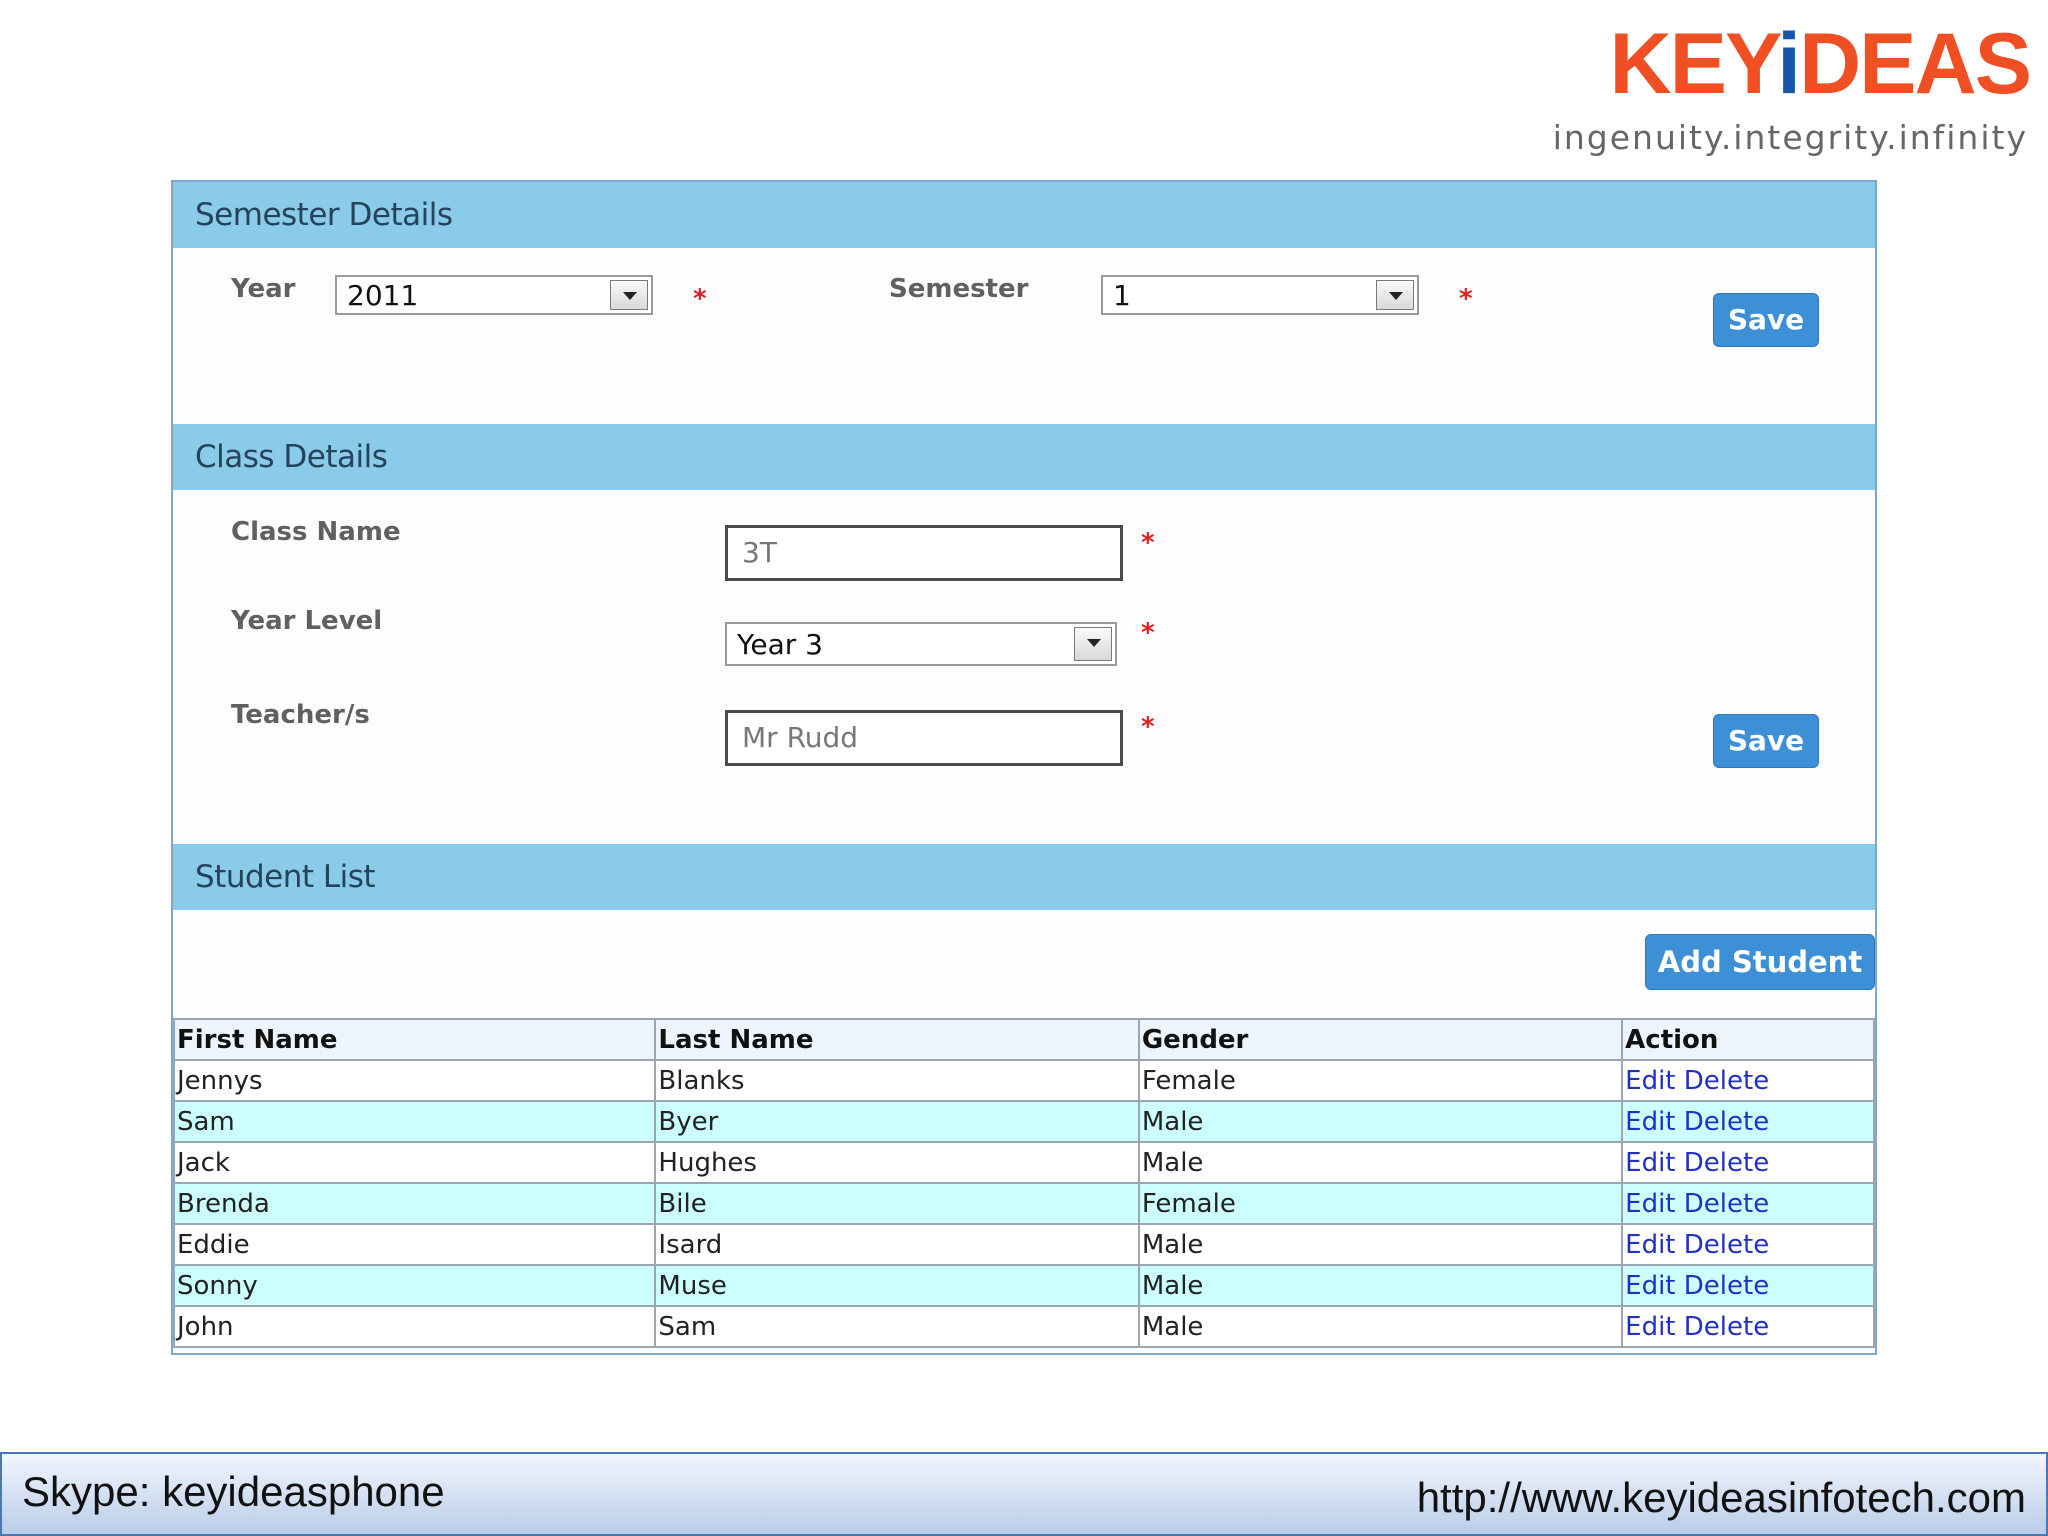 The image size is (2048, 1536). What do you see at coordinates (924, 553) in the screenshot?
I see `class-name-input: 3T` at bounding box center [924, 553].